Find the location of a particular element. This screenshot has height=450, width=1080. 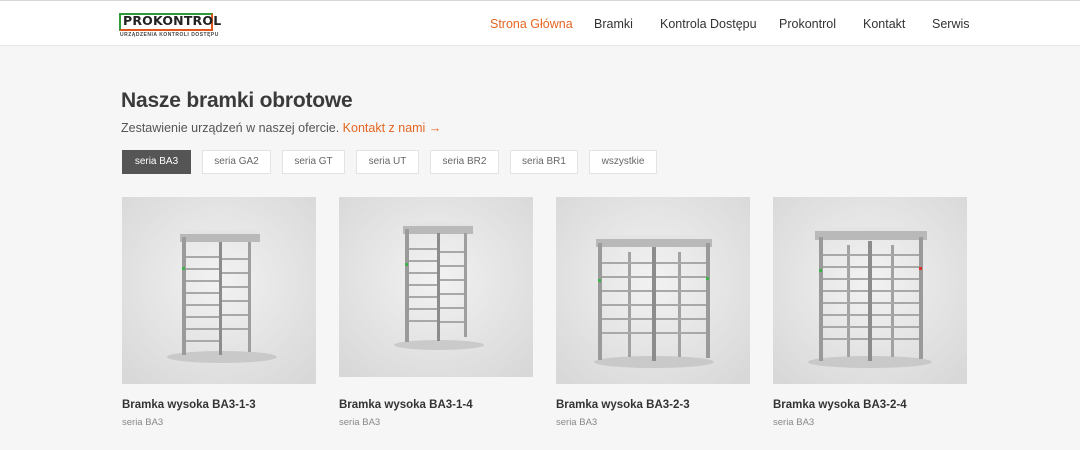

contact-link: Kontakt z nami → is located at coordinates (392, 128).